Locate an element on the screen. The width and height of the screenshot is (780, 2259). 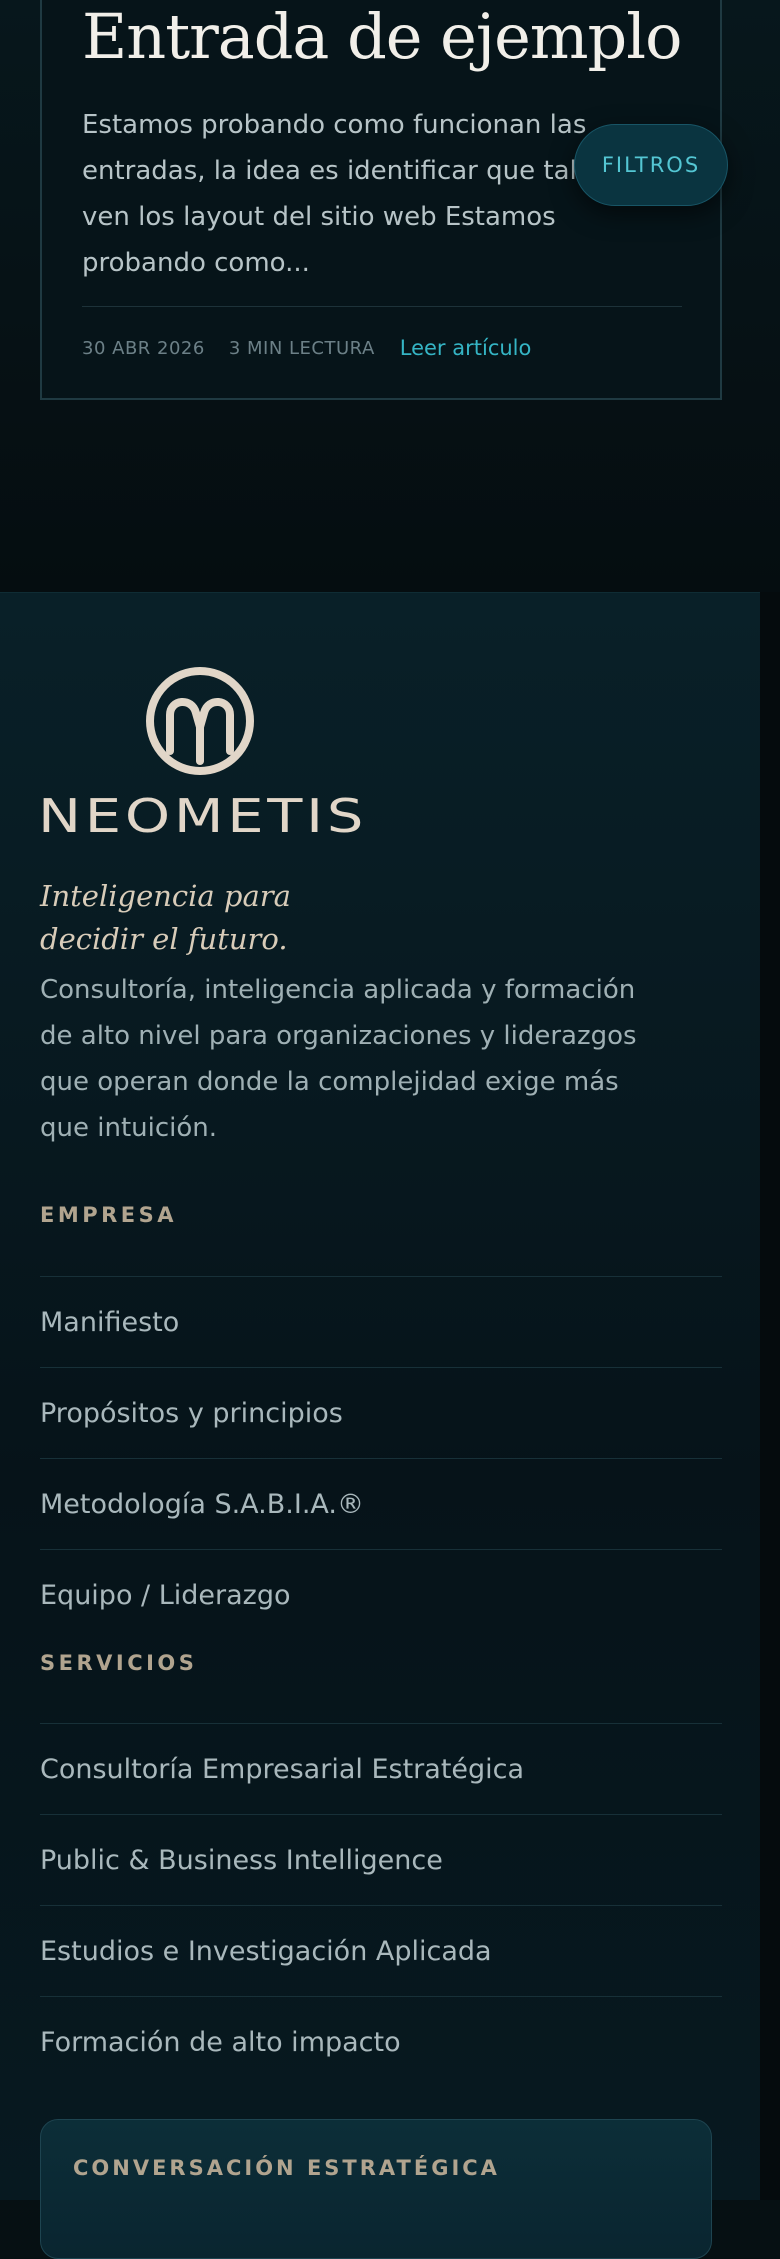
footer-link-formacion: Formación de alto impacto is located at coordinates (381, 2041).